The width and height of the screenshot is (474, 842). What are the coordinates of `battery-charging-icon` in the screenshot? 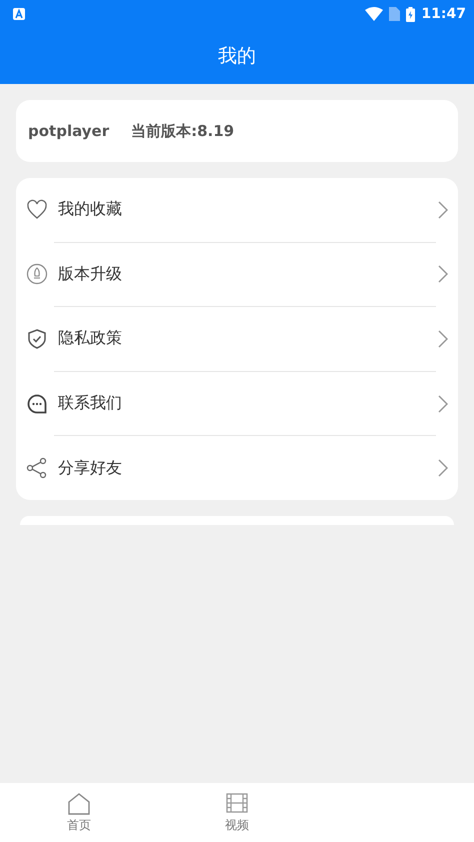 It's located at (411, 14).